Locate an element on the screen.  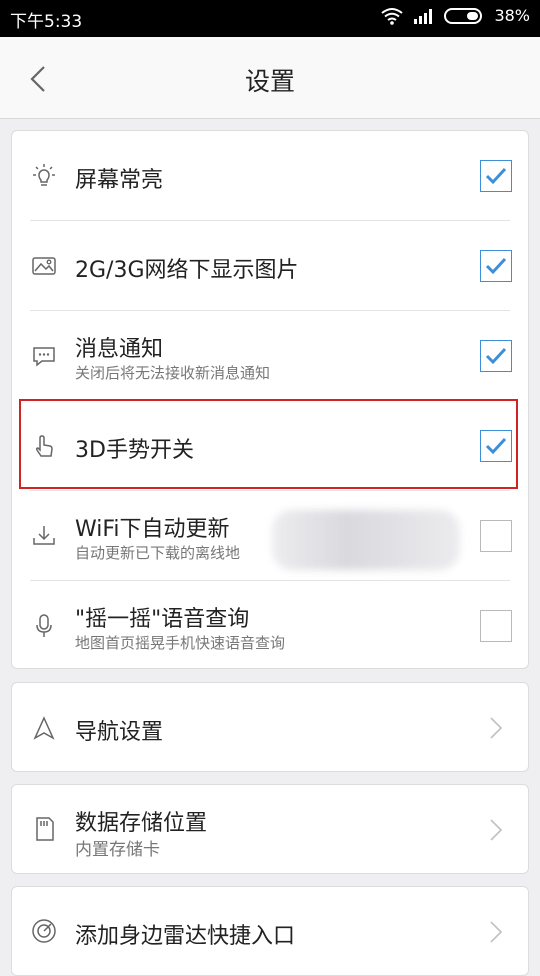
status-indicators: 38% is located at coordinates (455, 15).